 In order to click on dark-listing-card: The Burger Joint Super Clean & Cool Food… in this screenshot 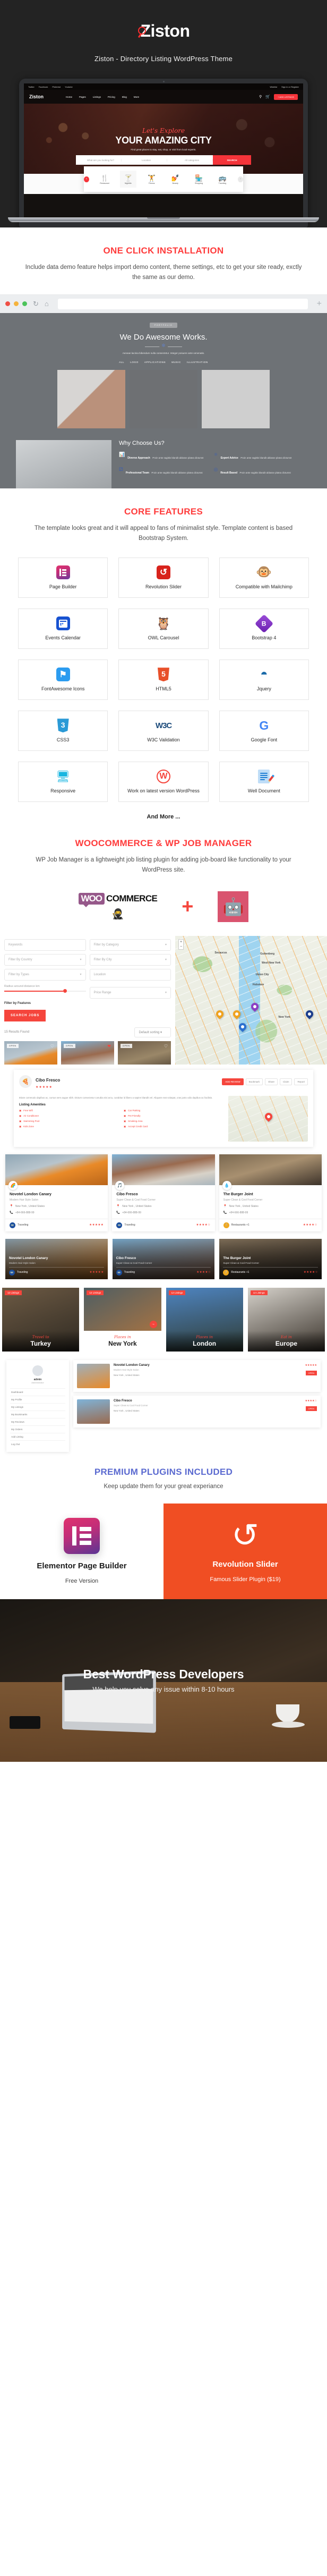, I will do `click(271, 1258)`.